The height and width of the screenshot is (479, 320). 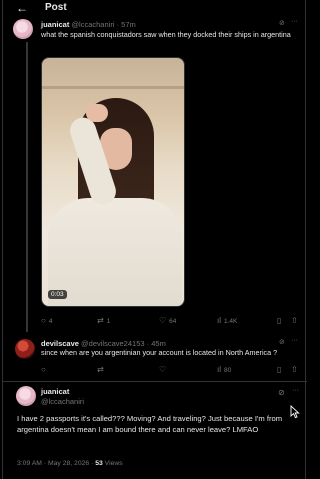 What do you see at coordinates (295, 412) in the screenshot?
I see `mouse-cursor-icon` at bounding box center [295, 412].